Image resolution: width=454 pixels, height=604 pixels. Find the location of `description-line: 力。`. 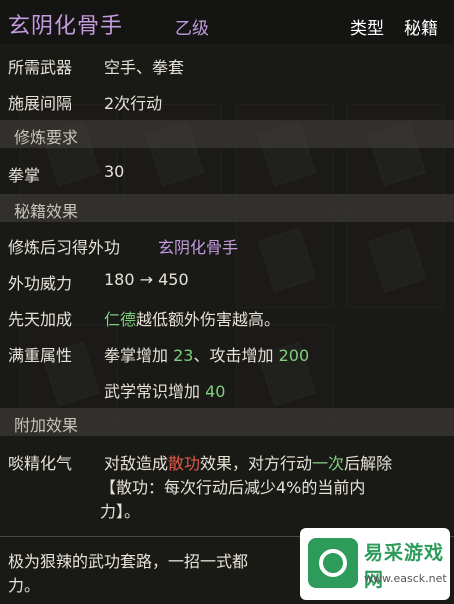

description-line: 力。 is located at coordinates (24, 585).